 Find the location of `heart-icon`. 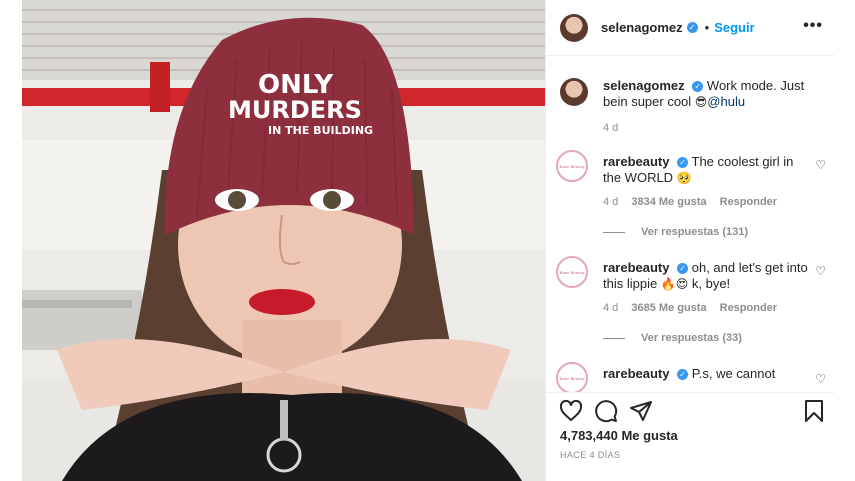

heart-icon is located at coordinates (571, 411).